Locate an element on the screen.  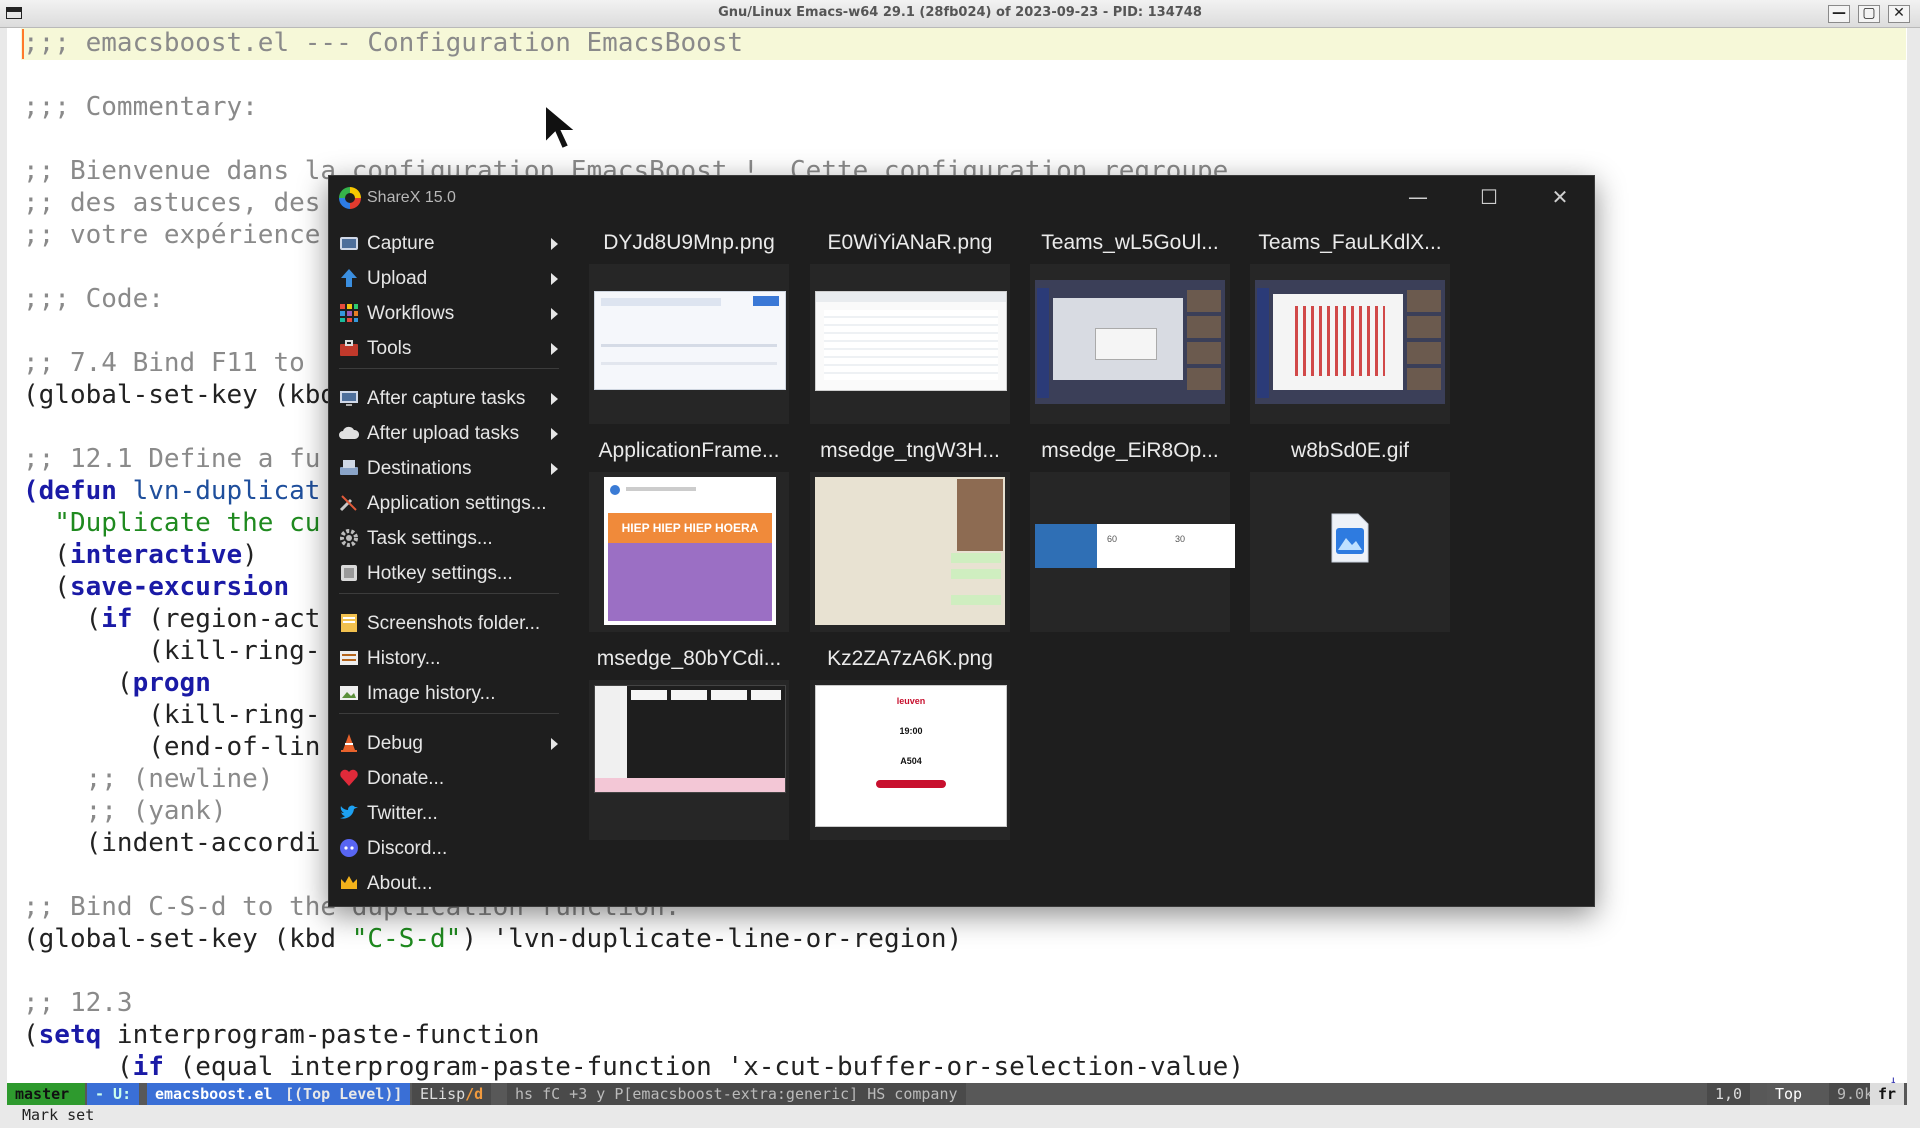
discord-icon is located at coordinates (349, 848).